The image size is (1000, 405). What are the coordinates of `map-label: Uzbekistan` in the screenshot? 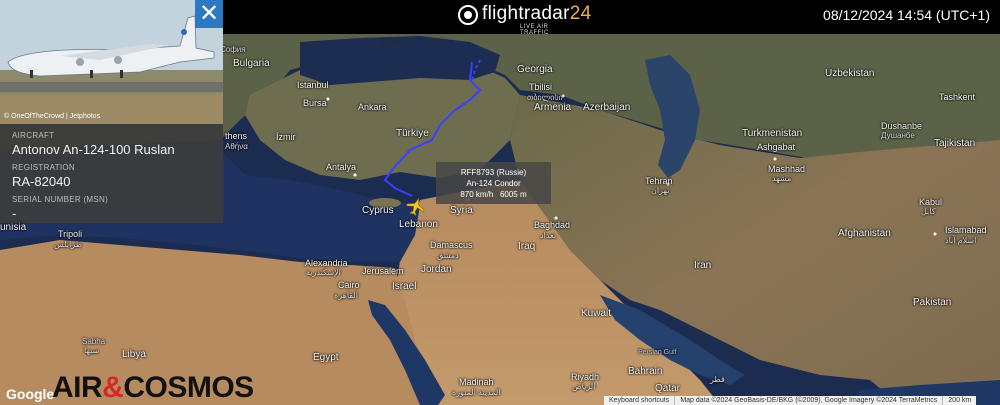 It's located at (850, 73).